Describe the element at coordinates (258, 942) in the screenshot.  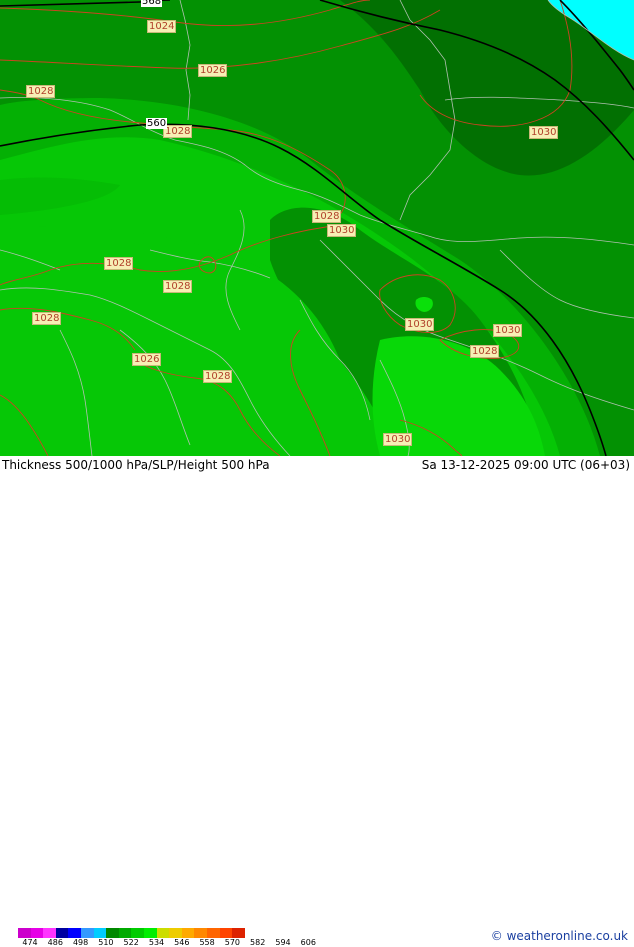
I see `legend-tick-label: 582` at that location.